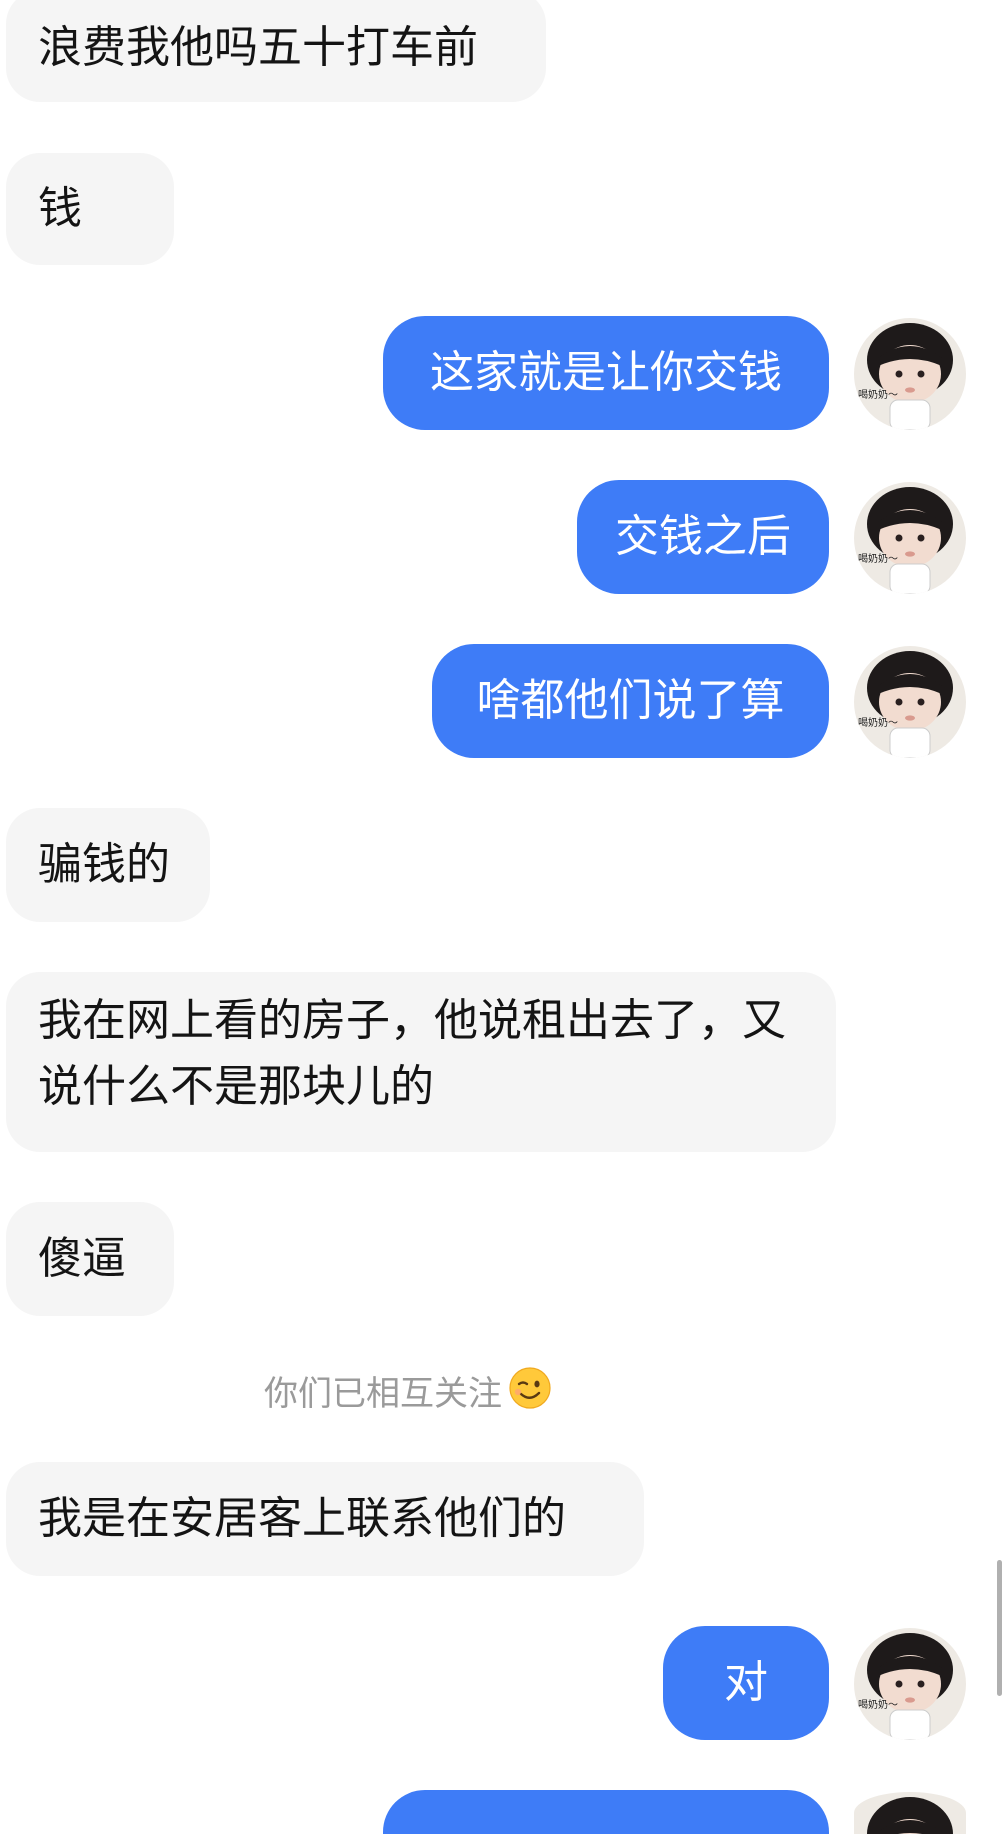  I want to click on message-text: 啥都他们说了算, so click(630, 700).